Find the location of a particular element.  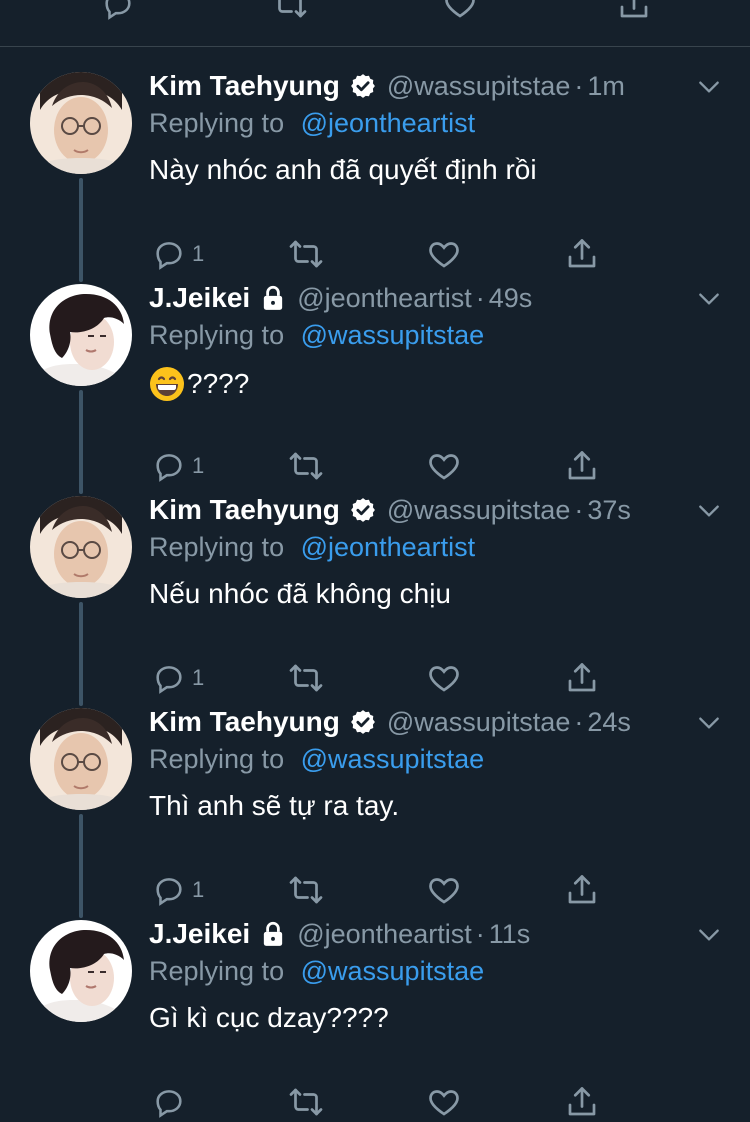

timestamp: 49s is located at coordinates (511, 298).